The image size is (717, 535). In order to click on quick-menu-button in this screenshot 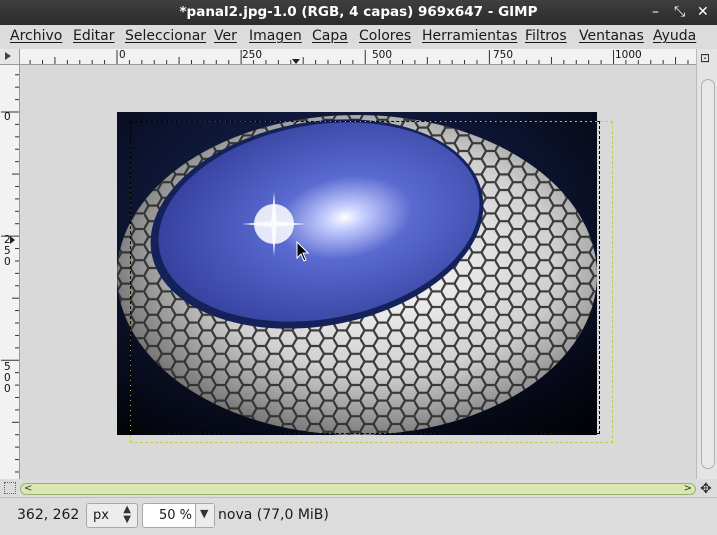, I will do `click(10, 57)`.